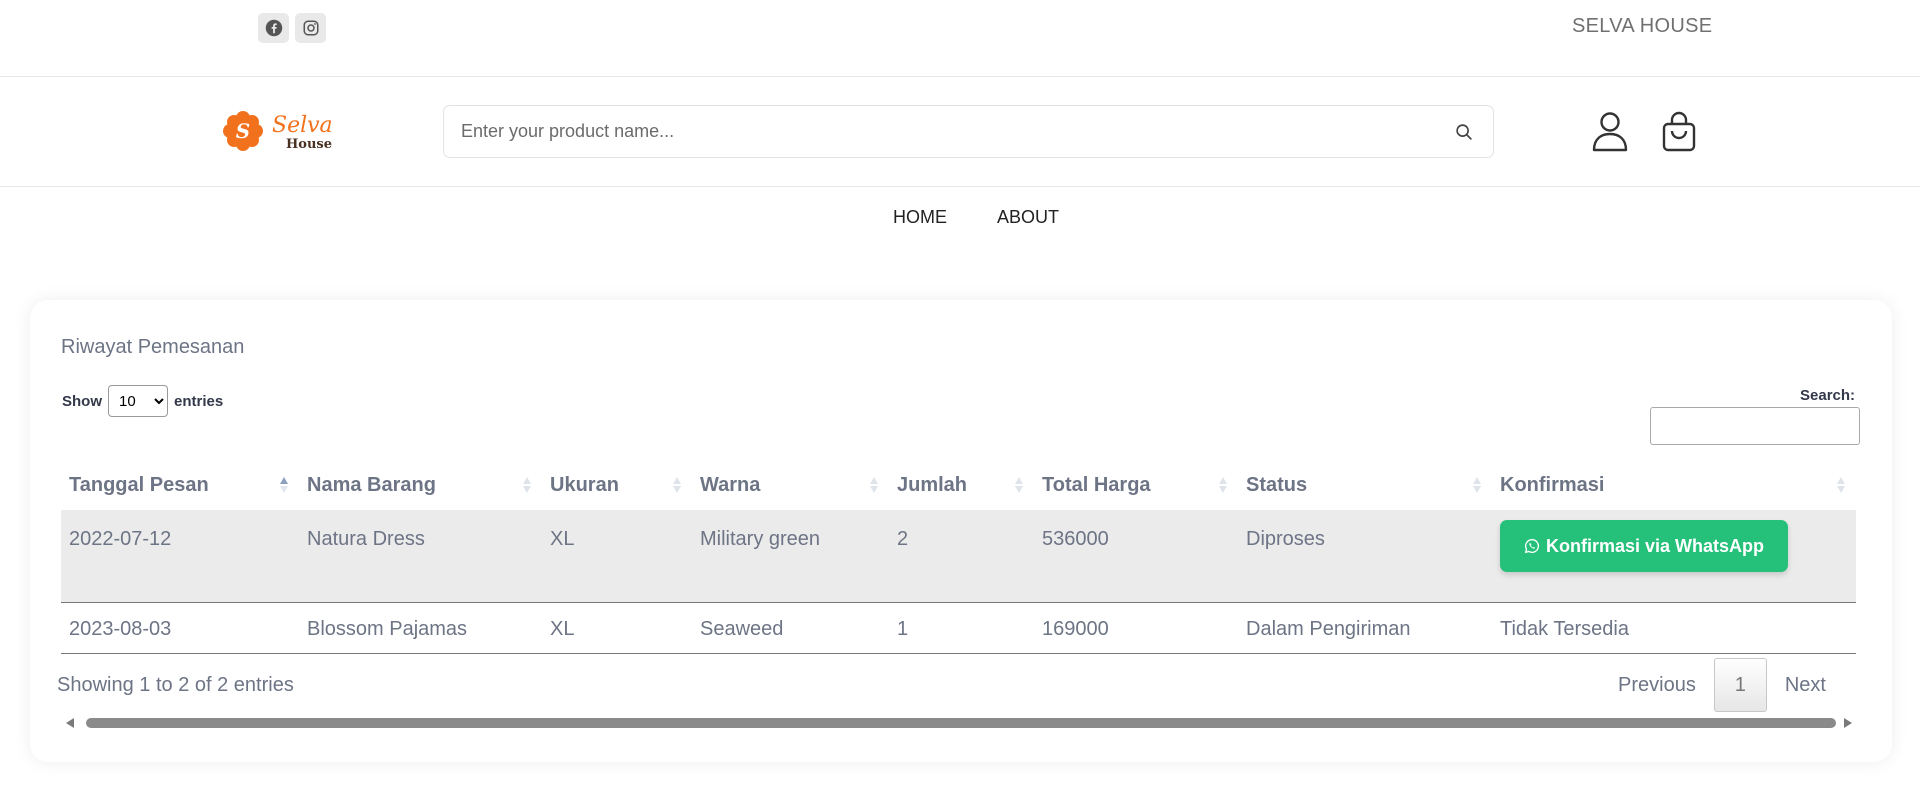 This screenshot has width=1920, height=809. Describe the element at coordinates (1136, 485) in the screenshot. I see `col-total-harga: Total Harga` at that location.